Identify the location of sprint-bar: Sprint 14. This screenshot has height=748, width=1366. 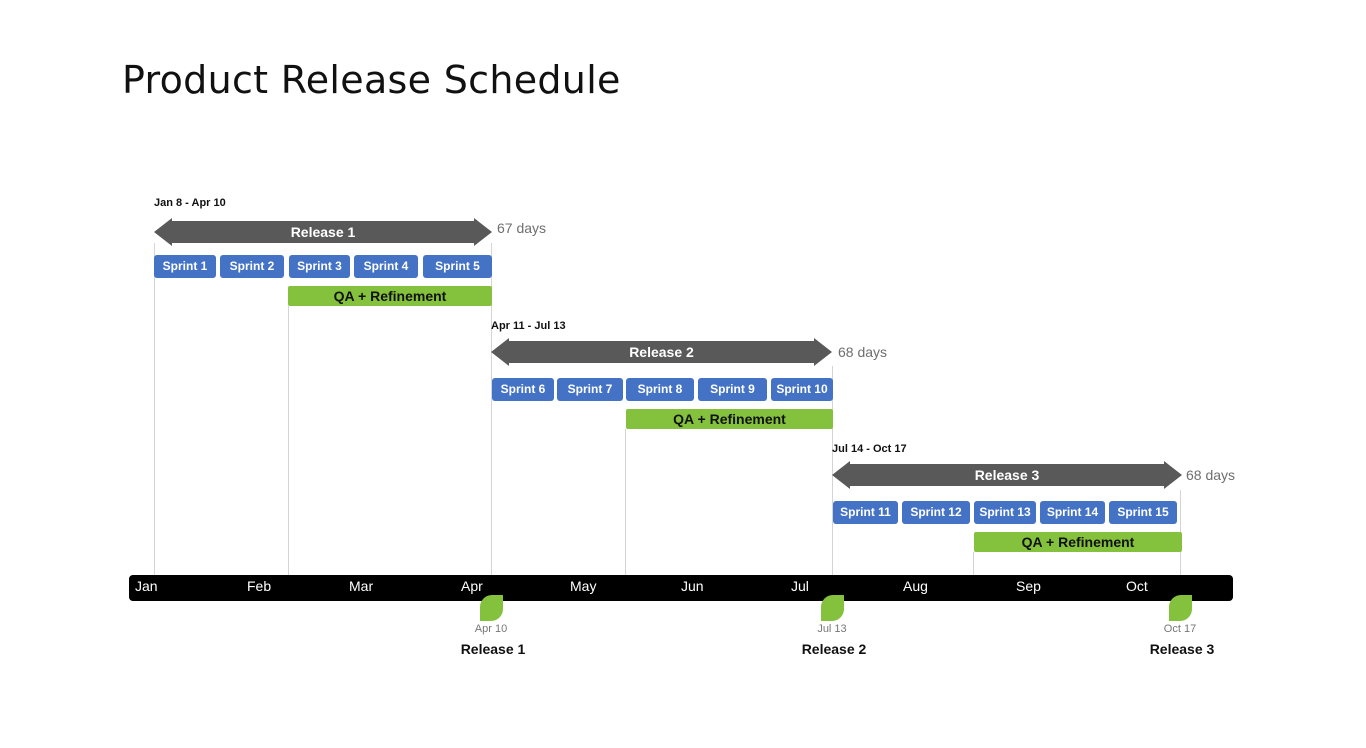
(1072, 512).